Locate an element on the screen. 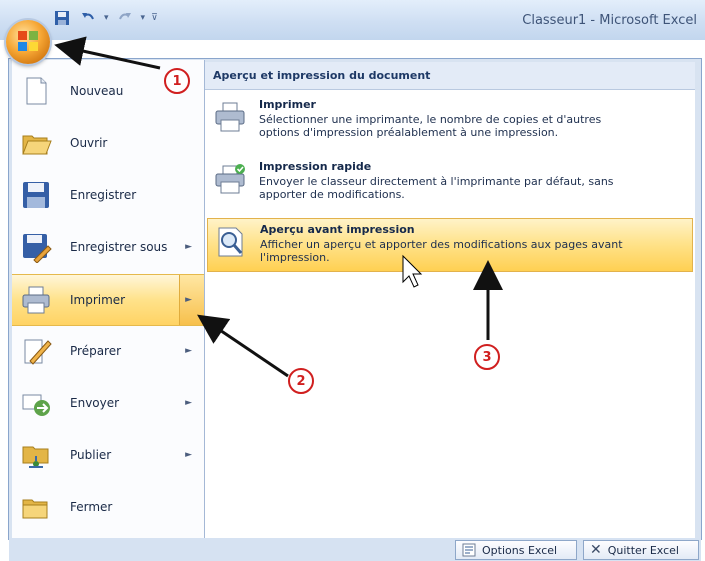 This screenshot has width=705, height=561. menu-item-label: Ouvrir is located at coordinates (89, 143).